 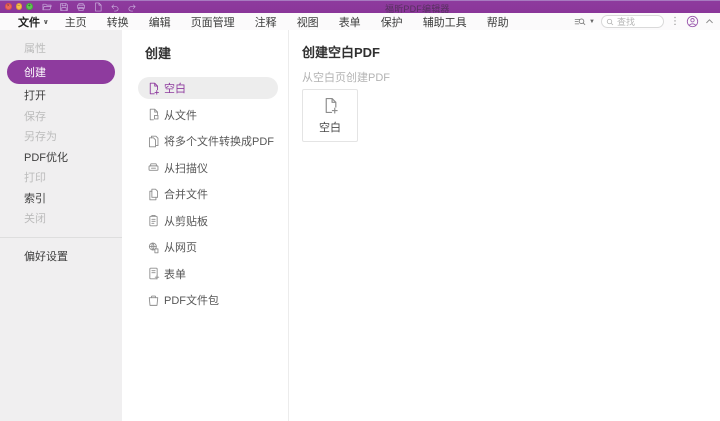 I want to click on menu-home: 主页, so click(x=76, y=23).